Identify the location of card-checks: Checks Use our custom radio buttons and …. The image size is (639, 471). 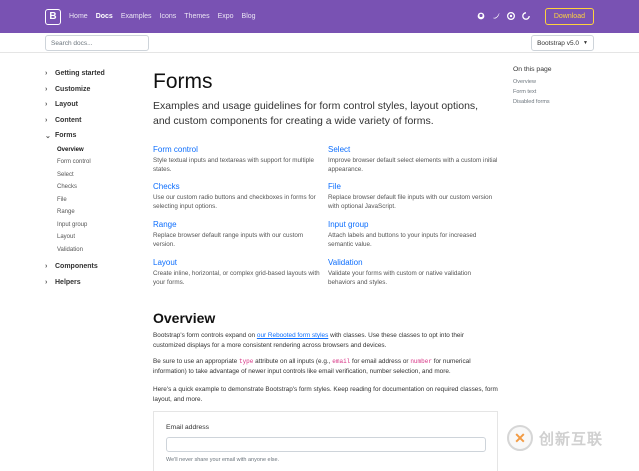
(238, 196).